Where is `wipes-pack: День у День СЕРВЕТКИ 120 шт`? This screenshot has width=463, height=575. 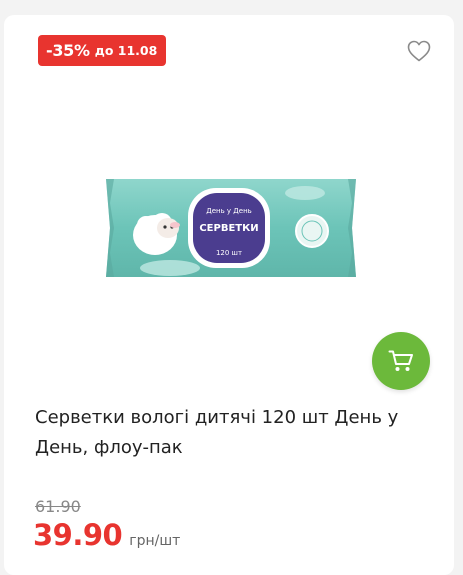 wipes-pack: День у День СЕРВЕТКИ 120 шт is located at coordinates (231, 228).